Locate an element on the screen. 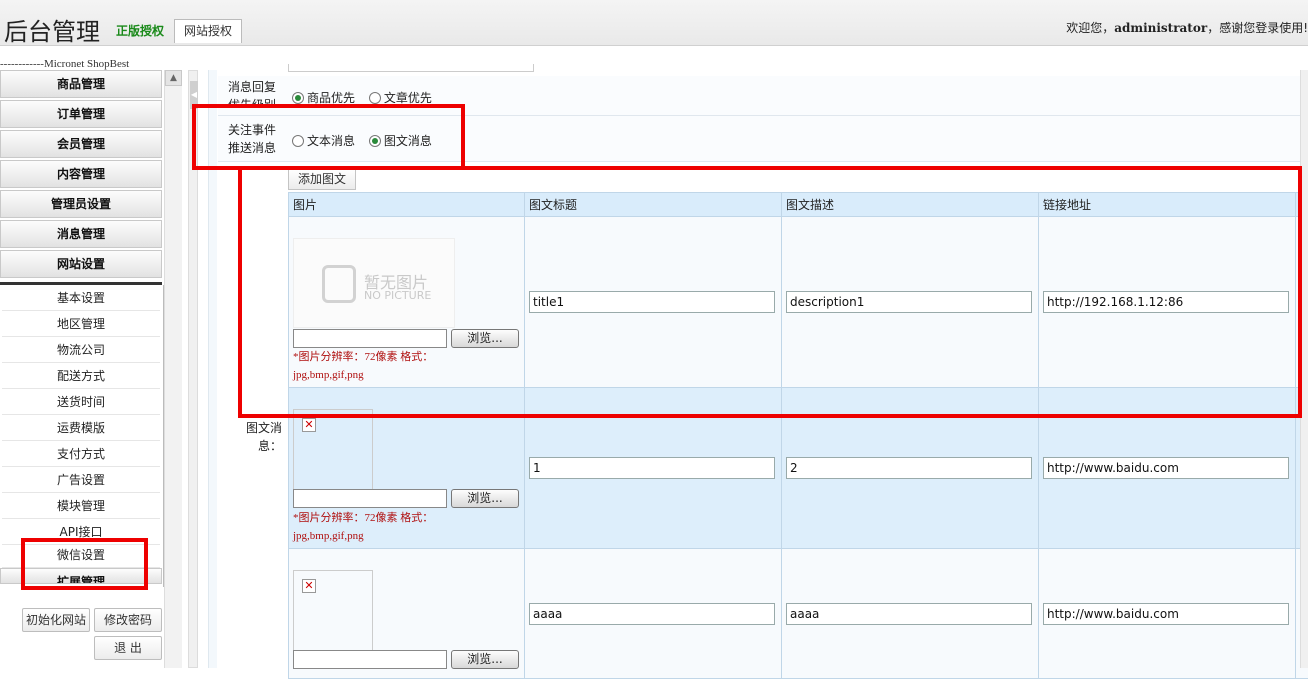 The image size is (1308, 679). logout-button: 退 出 is located at coordinates (128, 648).